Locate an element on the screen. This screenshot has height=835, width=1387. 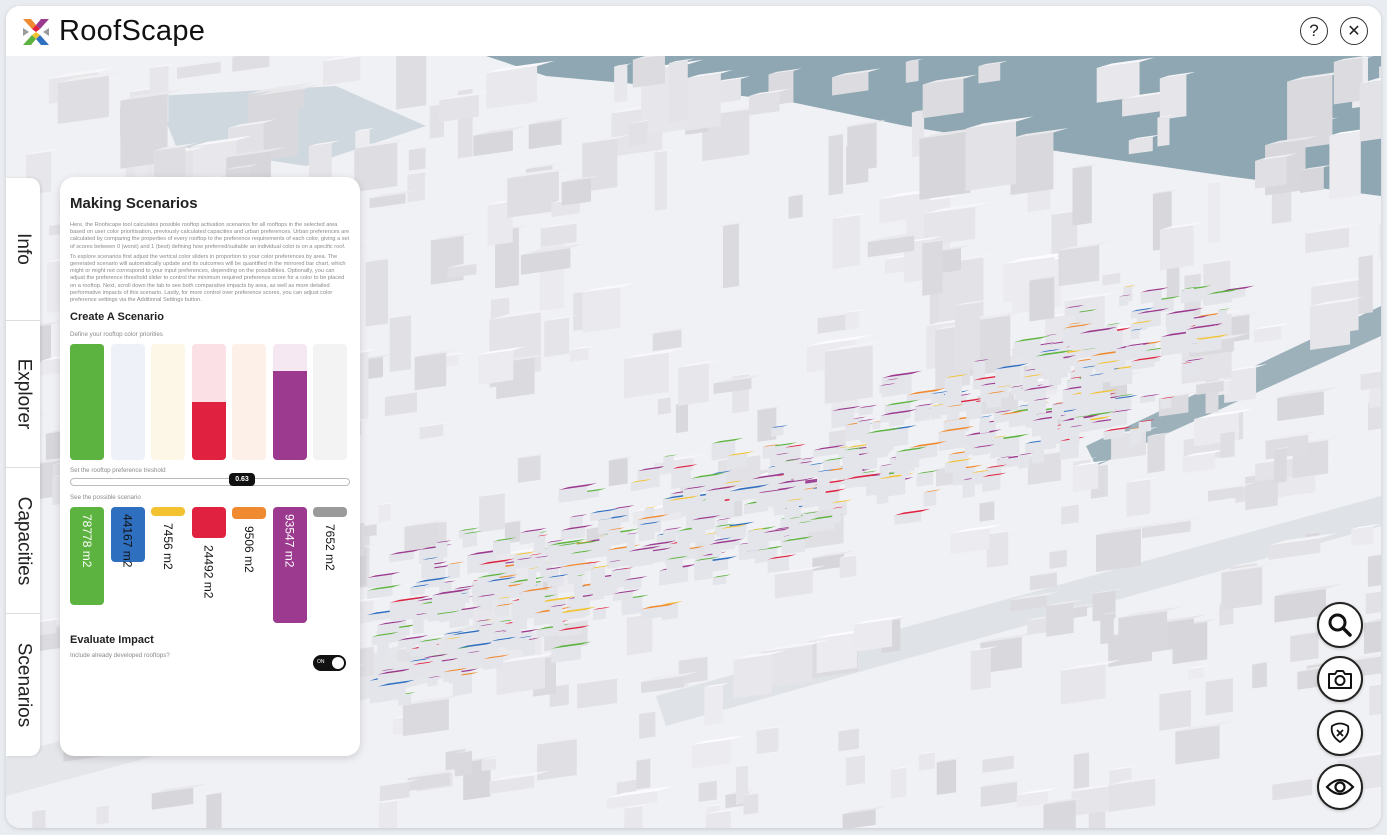
scenario-bar-label: 9506 m2 is located at coordinates (249, 549).